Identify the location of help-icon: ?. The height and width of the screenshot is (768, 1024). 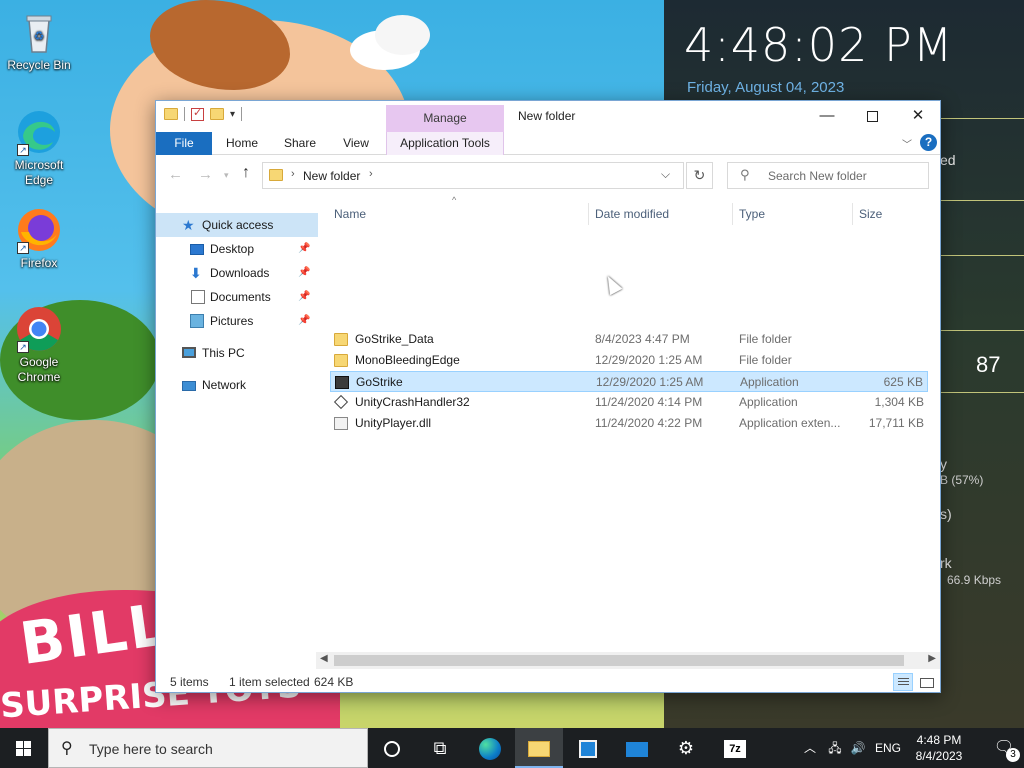
(928, 142).